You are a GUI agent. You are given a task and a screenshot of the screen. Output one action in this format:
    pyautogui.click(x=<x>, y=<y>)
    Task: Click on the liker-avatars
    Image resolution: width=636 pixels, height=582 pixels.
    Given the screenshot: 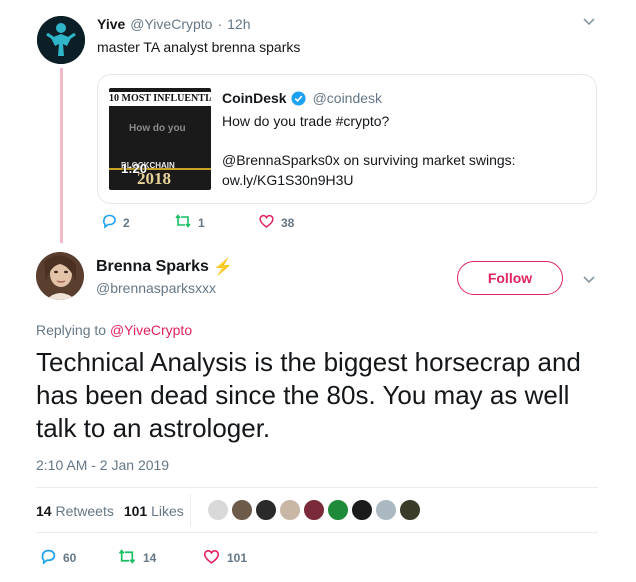 What is the action you would take?
    pyautogui.click(x=314, y=510)
    